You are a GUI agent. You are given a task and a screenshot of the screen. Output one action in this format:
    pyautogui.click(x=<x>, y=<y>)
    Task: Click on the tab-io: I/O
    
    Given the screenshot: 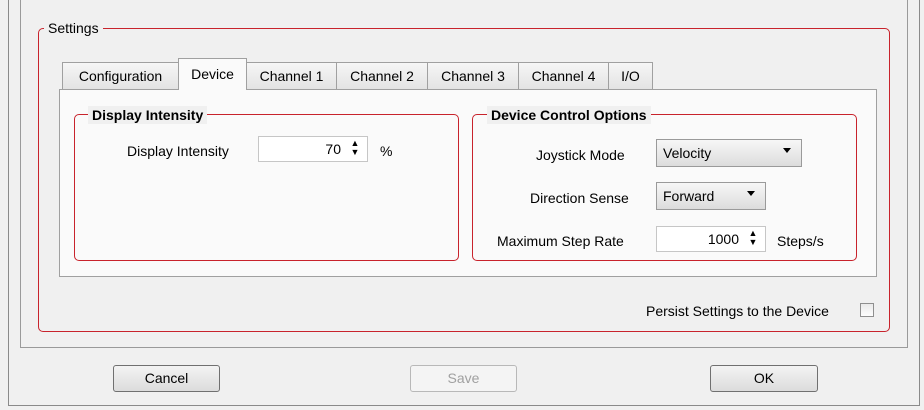 What is the action you would take?
    pyautogui.click(x=630, y=75)
    